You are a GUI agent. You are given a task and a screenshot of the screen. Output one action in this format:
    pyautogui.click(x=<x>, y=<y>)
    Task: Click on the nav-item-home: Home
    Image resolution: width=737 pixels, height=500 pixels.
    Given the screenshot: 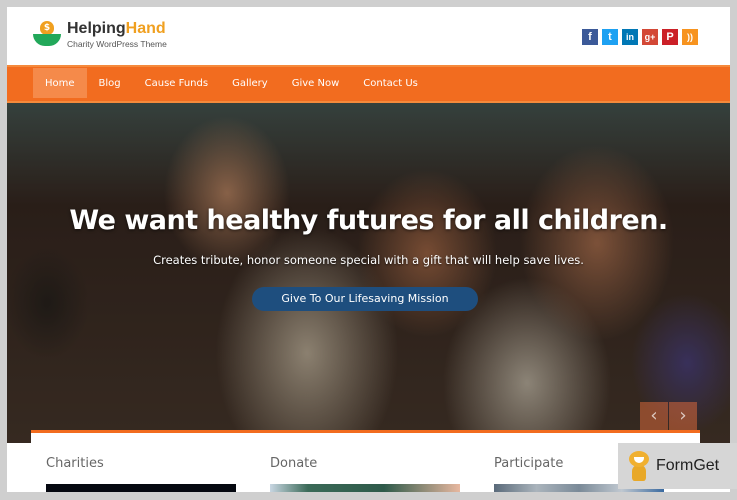 What is the action you would take?
    pyautogui.click(x=60, y=83)
    